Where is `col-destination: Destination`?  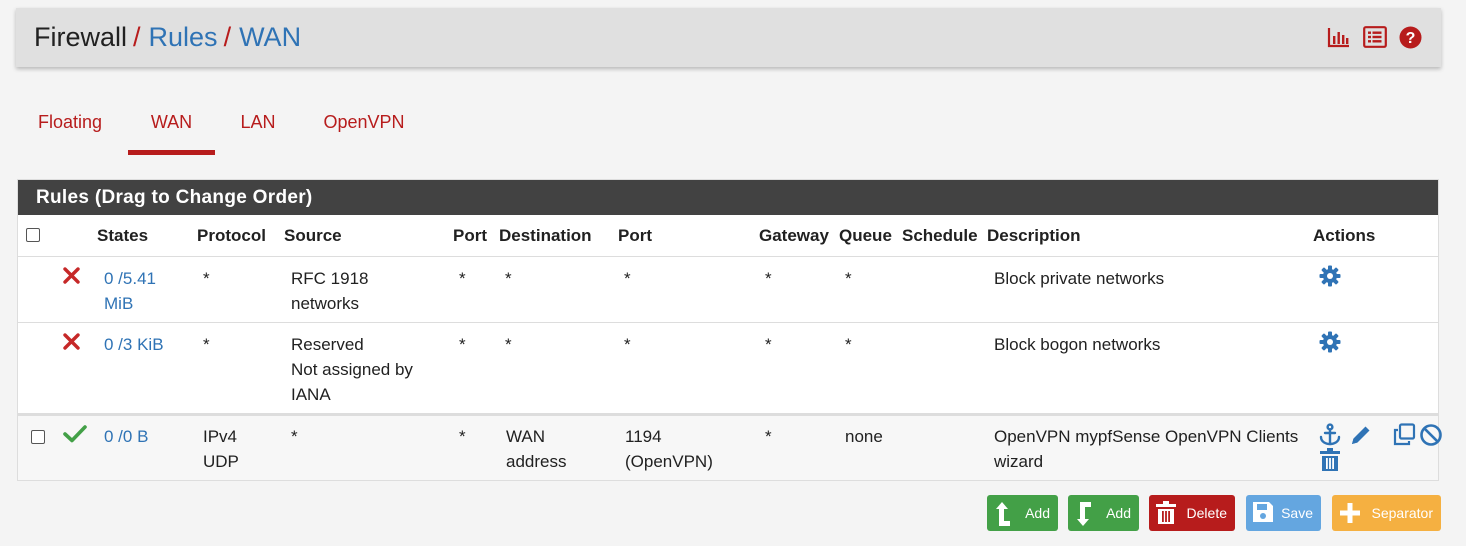 col-destination: Destination is located at coordinates (545, 235).